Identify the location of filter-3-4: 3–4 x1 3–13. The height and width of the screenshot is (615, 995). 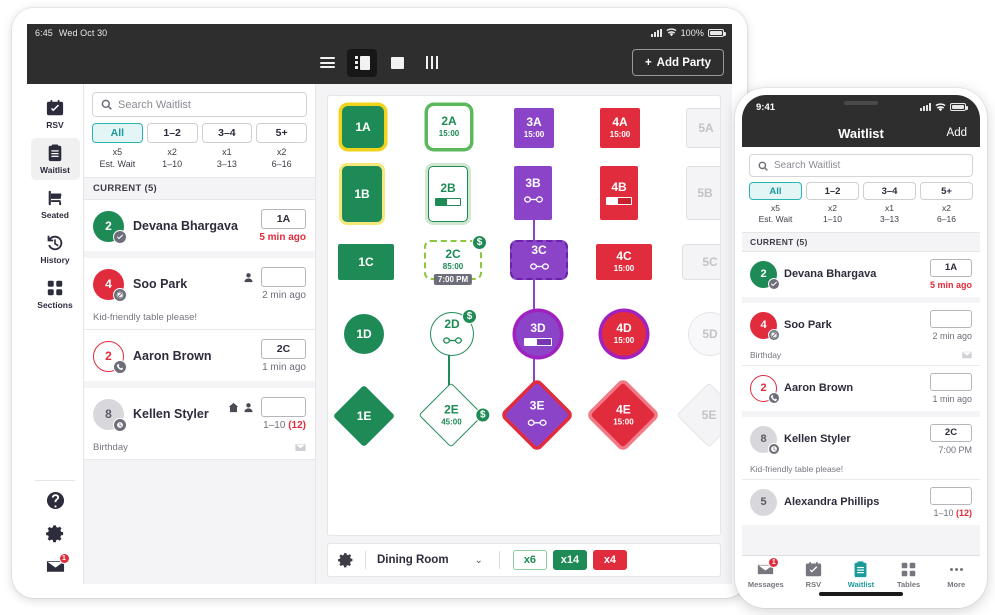
(889, 204).